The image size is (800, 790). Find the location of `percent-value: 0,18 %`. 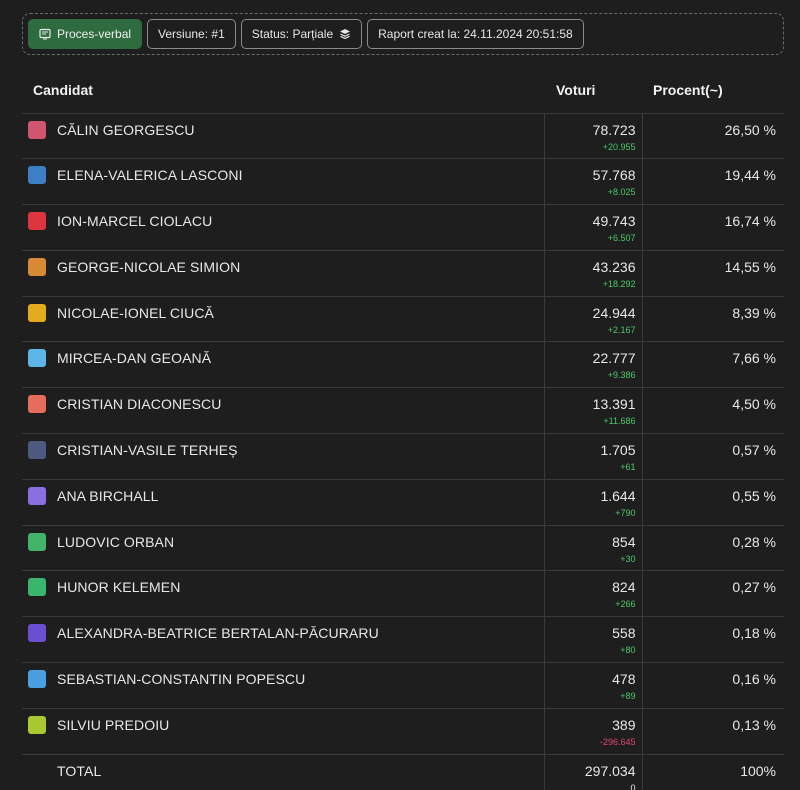

percent-value: 0,18 % is located at coordinates (754, 633).